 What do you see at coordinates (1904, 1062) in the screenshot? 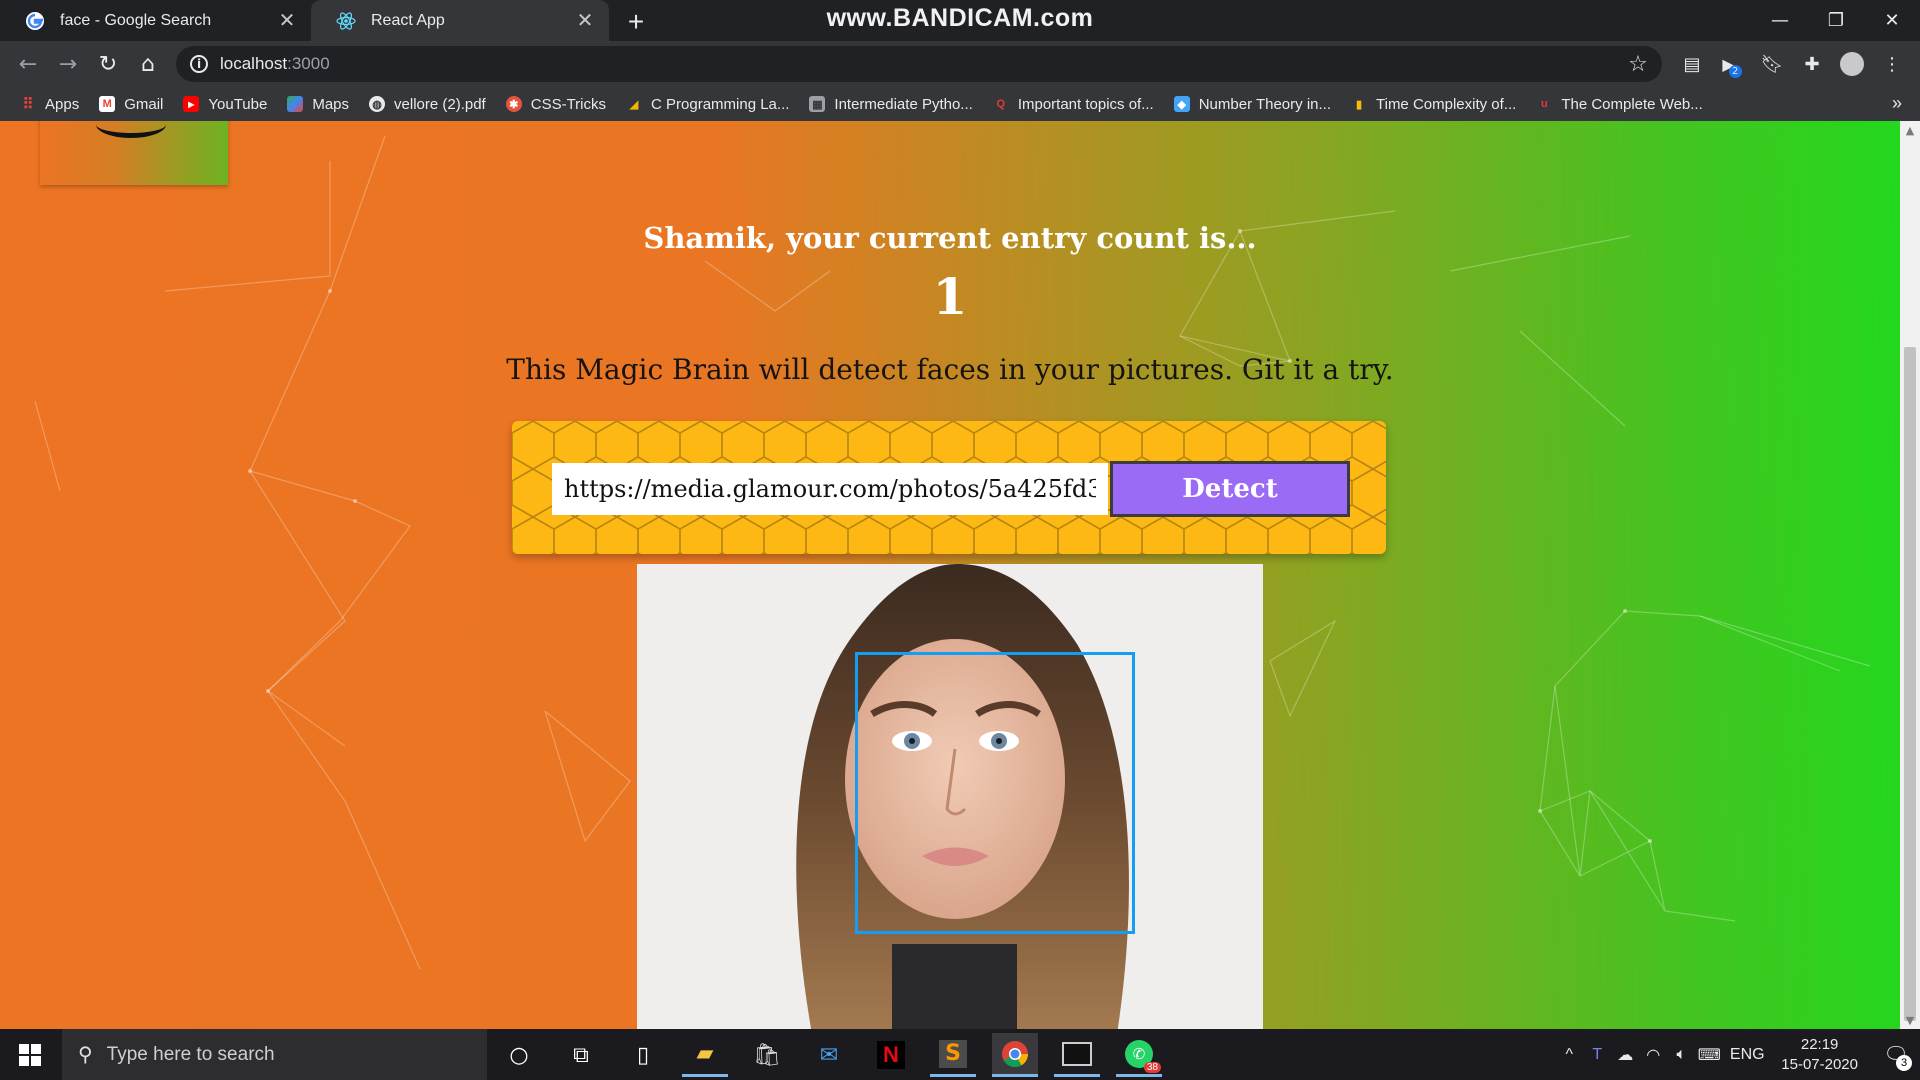
I see `notification-count-badge: 3` at bounding box center [1904, 1062].